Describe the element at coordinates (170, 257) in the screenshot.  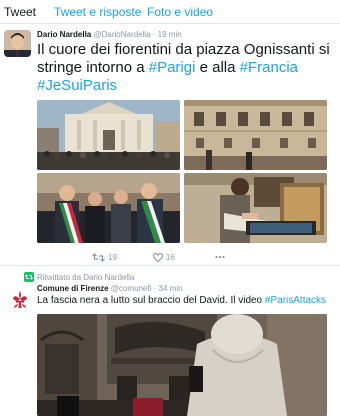
I see `like-count: 16` at that location.